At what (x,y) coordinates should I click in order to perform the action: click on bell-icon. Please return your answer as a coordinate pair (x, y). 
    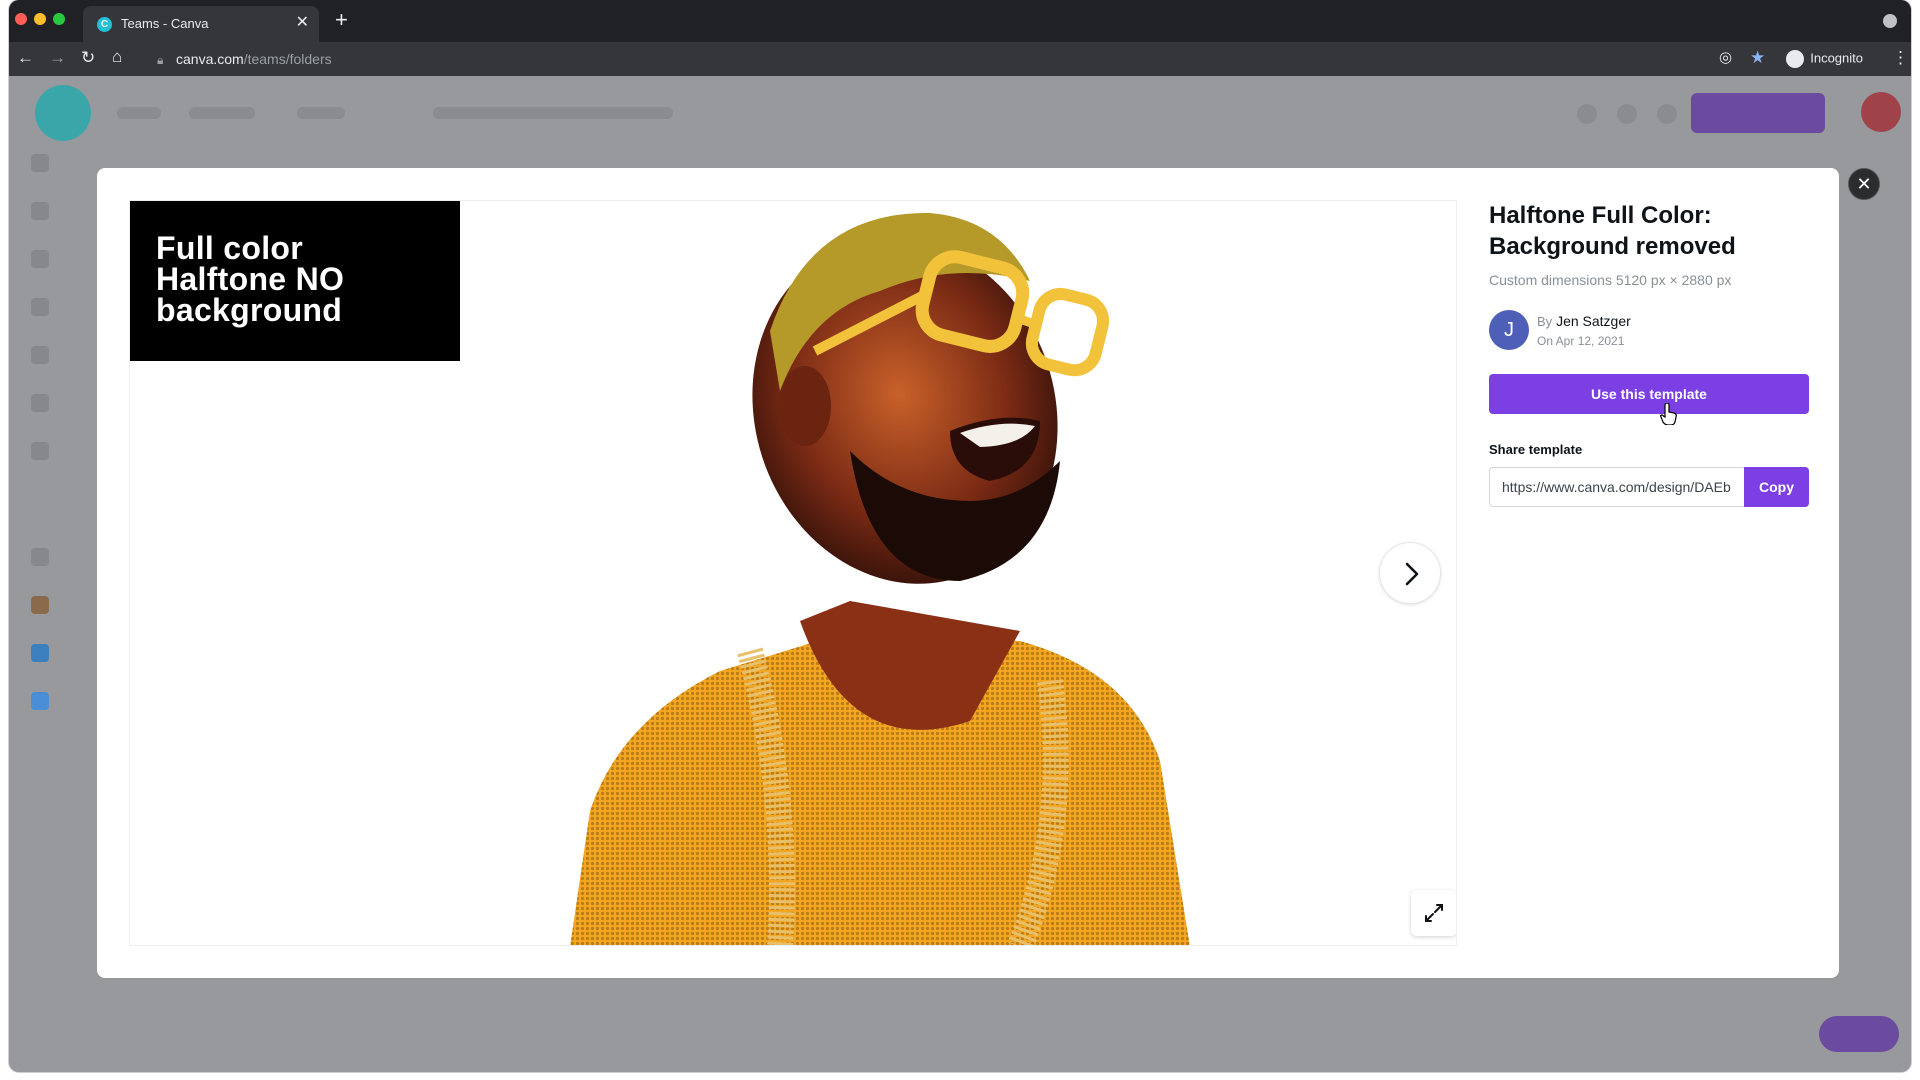
    Looking at the image, I should click on (1667, 114).